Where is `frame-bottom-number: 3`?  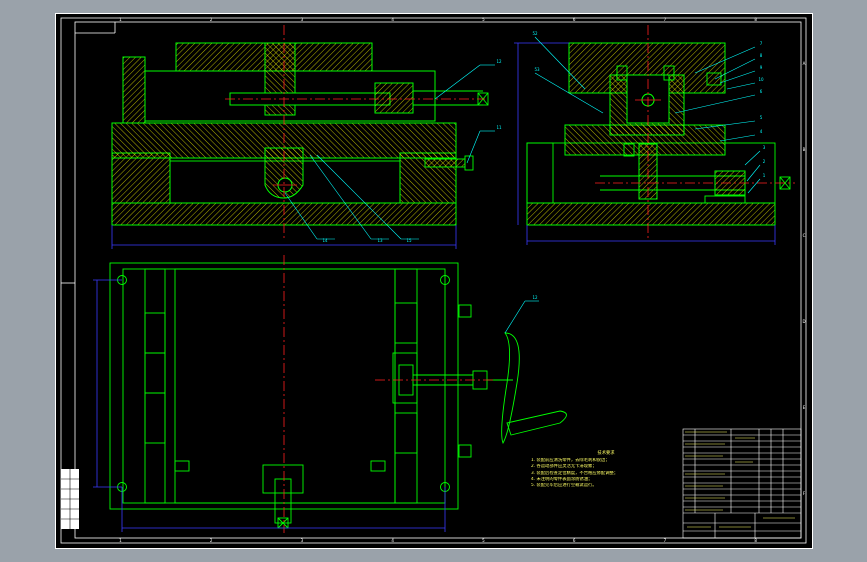 frame-bottom-number: 3 is located at coordinates (302, 540).